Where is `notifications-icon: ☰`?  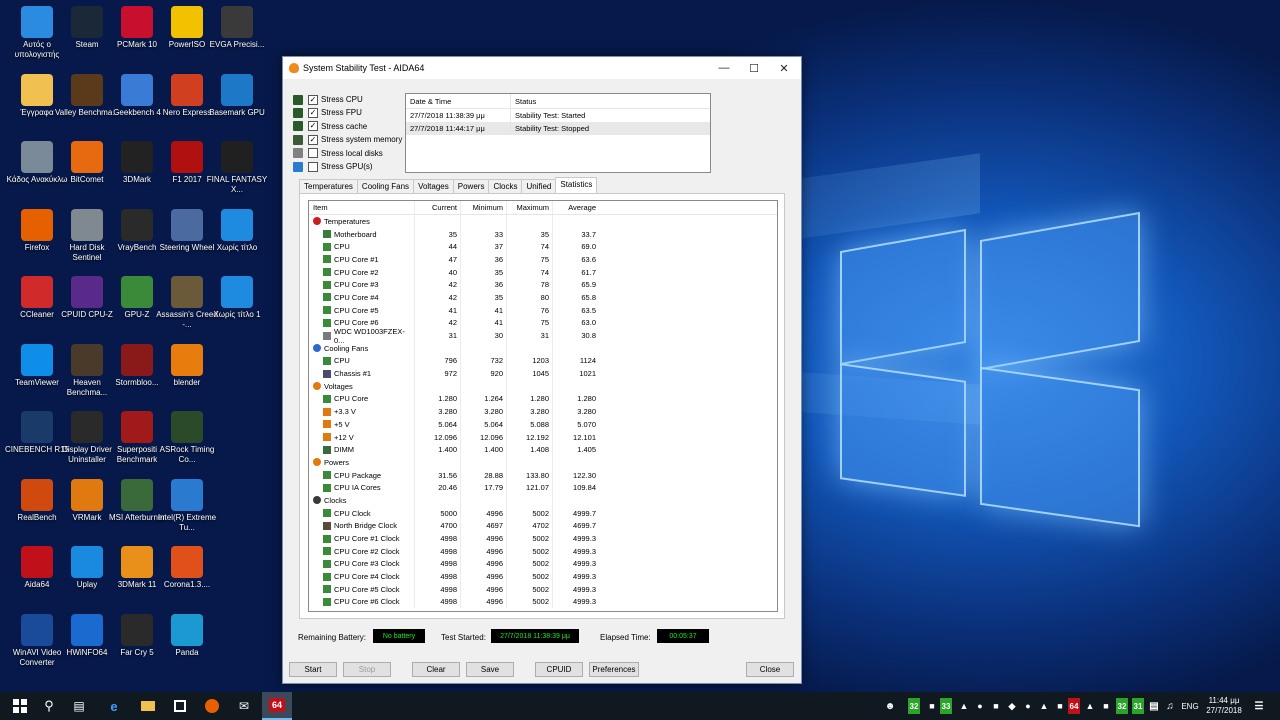 notifications-icon: ☰ is located at coordinates (1259, 706).